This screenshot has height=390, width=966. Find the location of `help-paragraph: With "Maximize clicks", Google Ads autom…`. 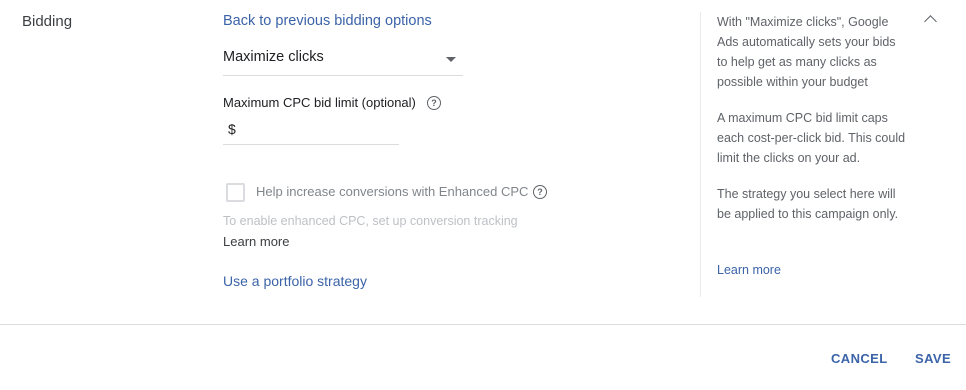

help-paragraph: With "Maximize clicks", Google Ads autom… is located at coordinates (806, 52).